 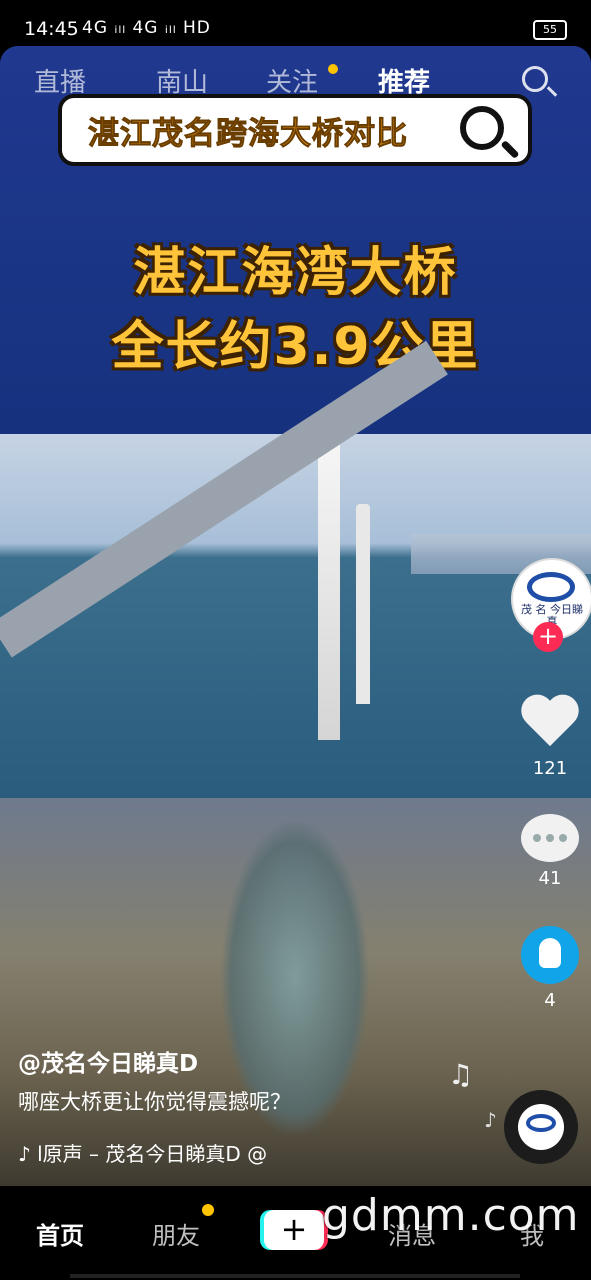 What do you see at coordinates (550, 724) in the screenshot?
I see `heart-icon` at bounding box center [550, 724].